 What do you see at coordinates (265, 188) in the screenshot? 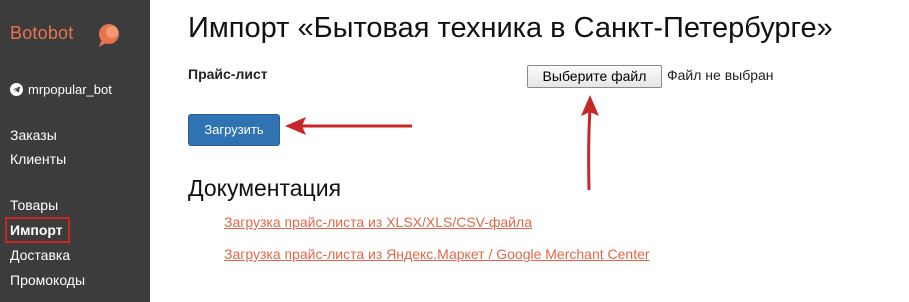
I see `docs-heading: Документация` at bounding box center [265, 188].